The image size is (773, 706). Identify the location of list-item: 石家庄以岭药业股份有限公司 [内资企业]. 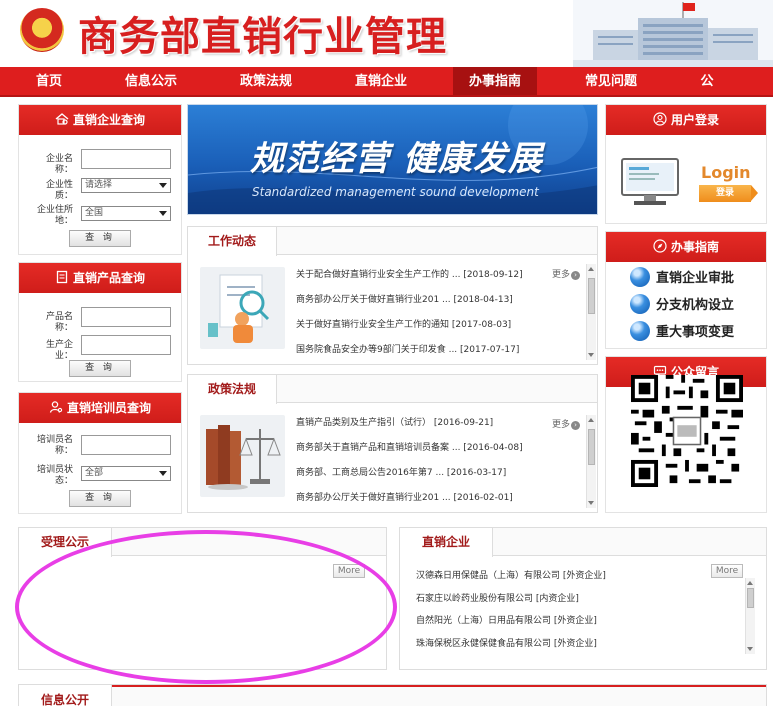
(571, 599).